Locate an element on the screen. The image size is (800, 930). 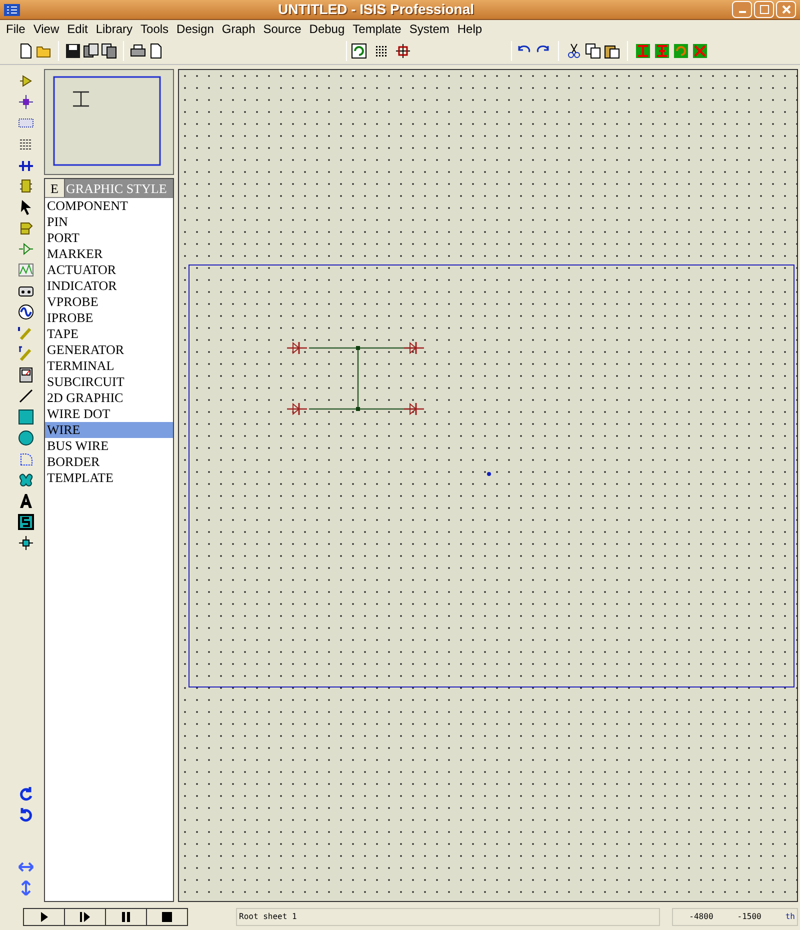
stop-button is located at coordinates (167, 917).